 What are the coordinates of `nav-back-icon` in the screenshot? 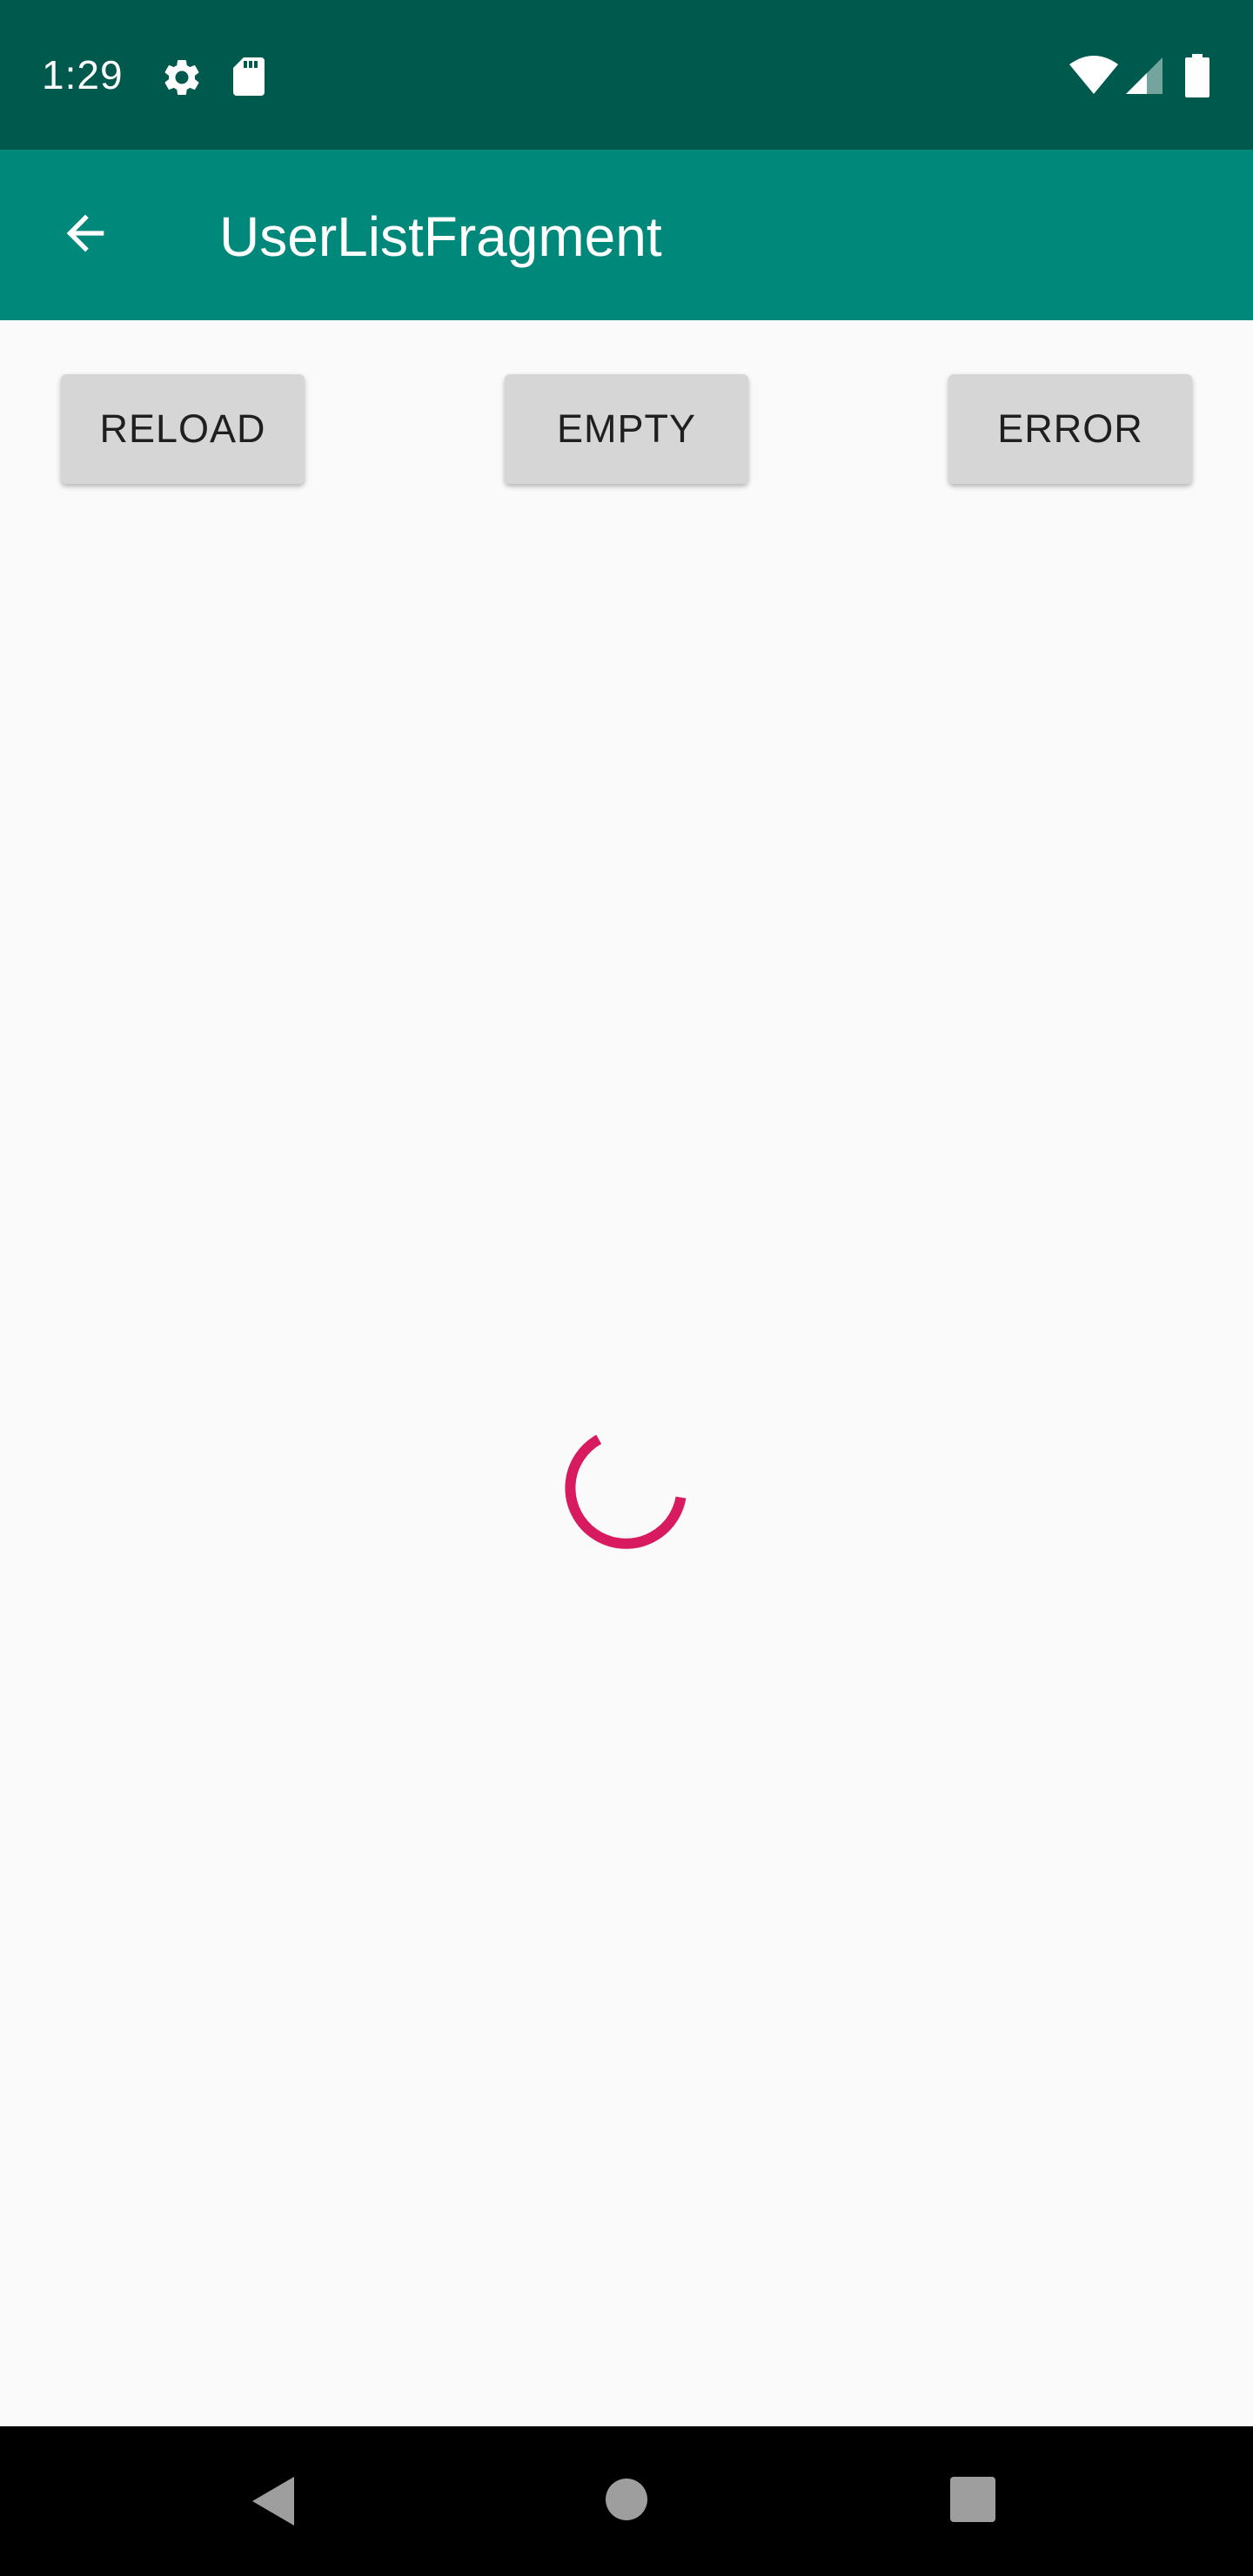 It's located at (273, 2501).